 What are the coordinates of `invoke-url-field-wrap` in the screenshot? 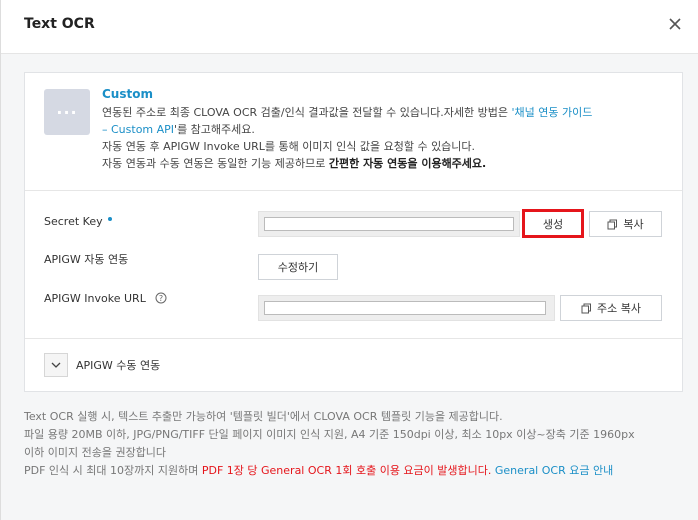 It's located at (406, 308).